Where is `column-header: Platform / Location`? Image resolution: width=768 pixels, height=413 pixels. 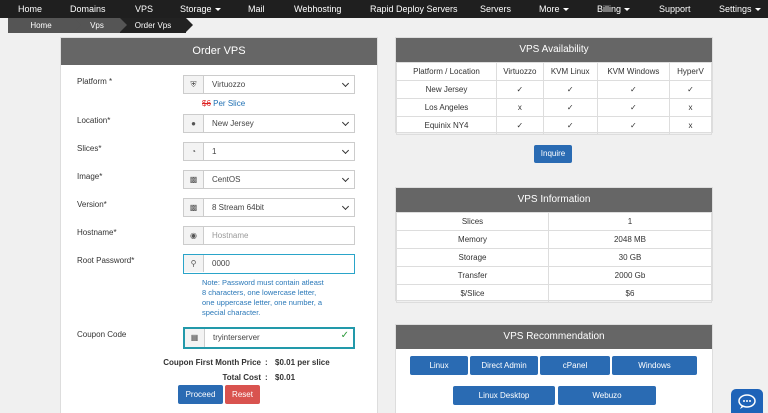
column-header: Platform / Location is located at coordinates (446, 71).